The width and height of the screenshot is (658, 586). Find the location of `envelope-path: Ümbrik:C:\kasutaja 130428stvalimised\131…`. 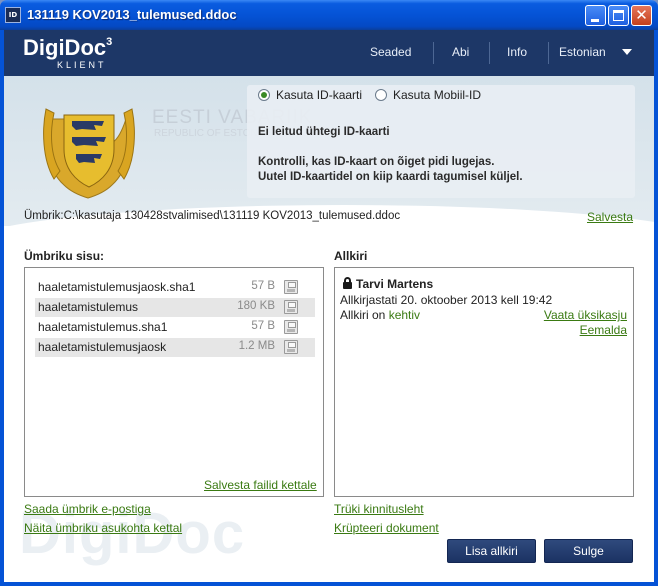

envelope-path: Ümbrik:C:\kasutaja 130428stvalimised\131… is located at coordinates (212, 216).